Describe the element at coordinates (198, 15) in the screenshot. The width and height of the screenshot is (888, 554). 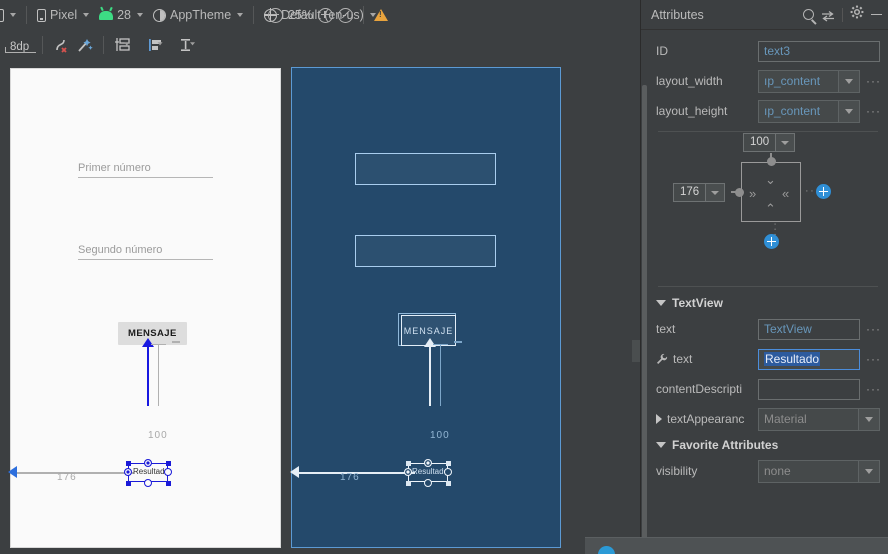
I see `theme-dropdown: AppTheme` at that location.